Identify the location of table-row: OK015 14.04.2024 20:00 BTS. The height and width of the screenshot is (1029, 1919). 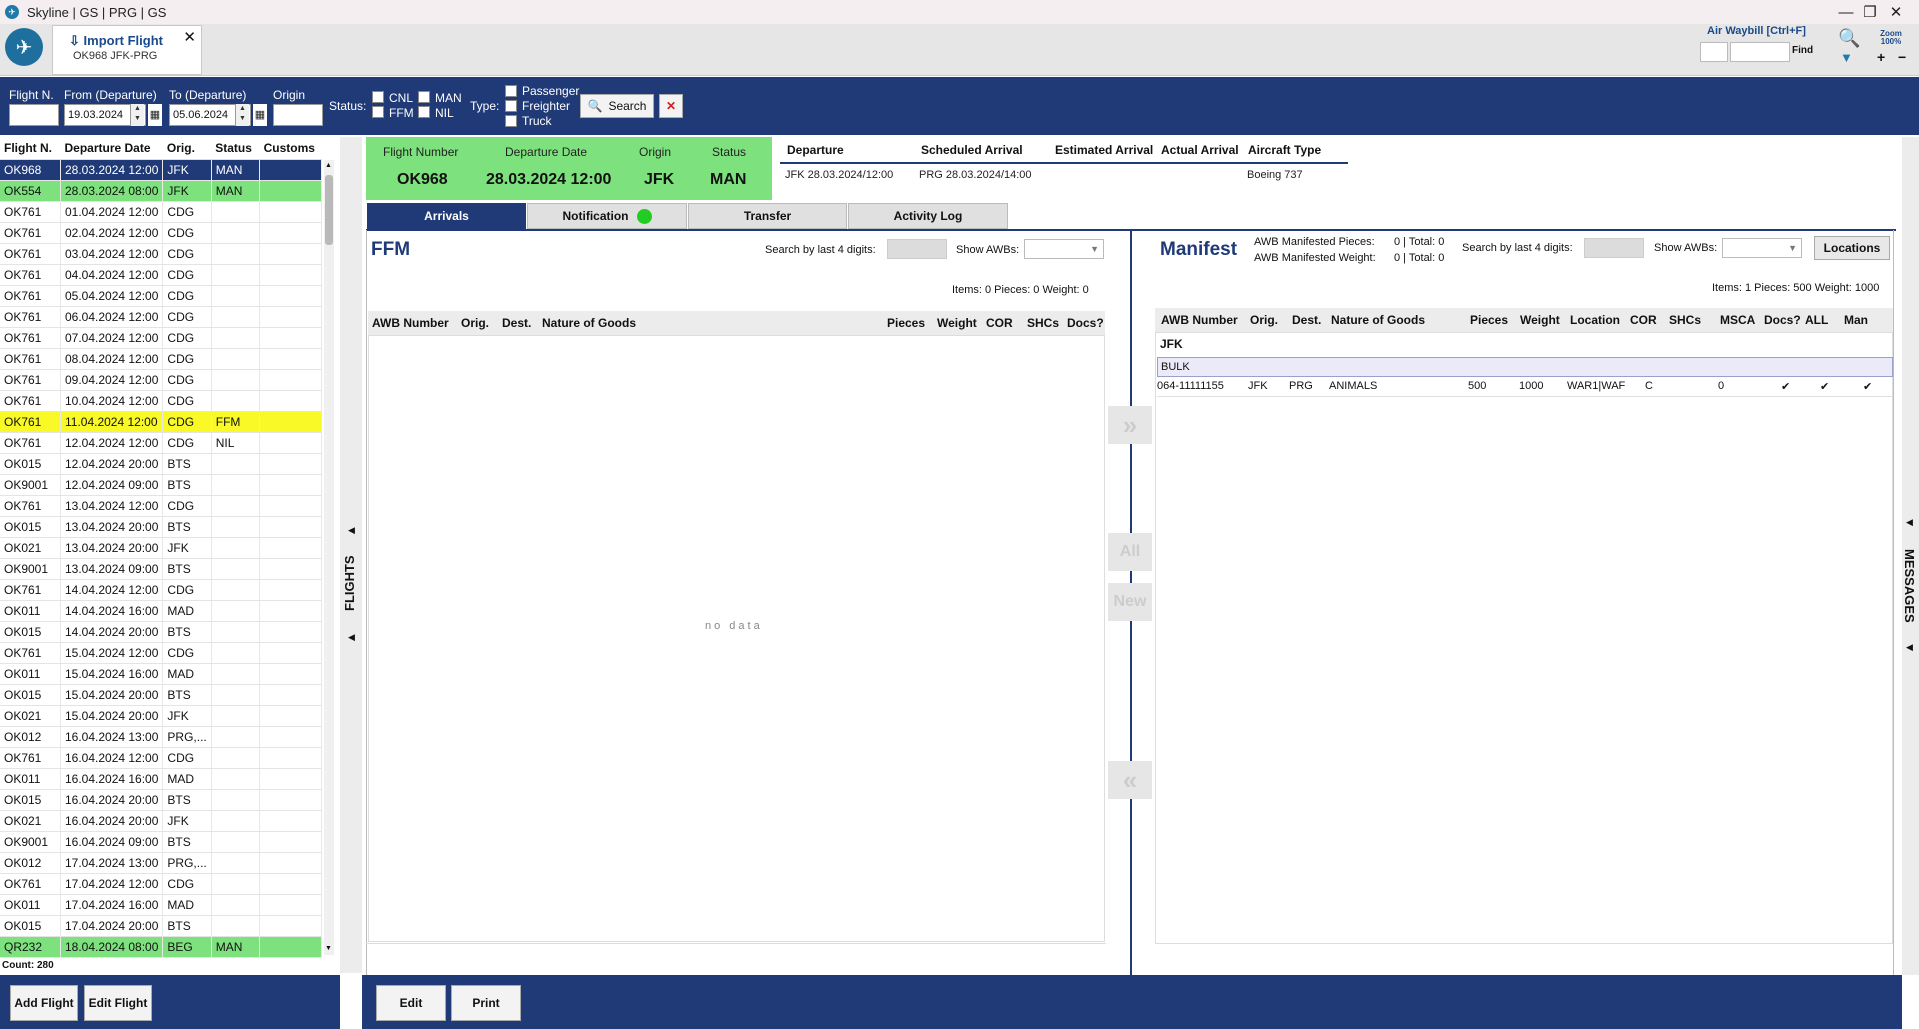
(161, 632).